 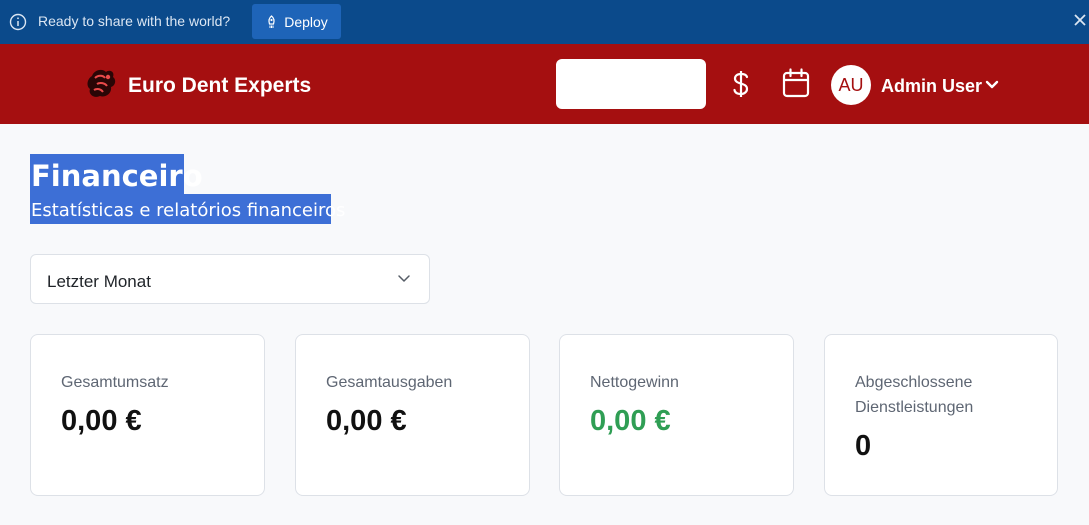 What do you see at coordinates (230, 279) in the screenshot?
I see `period-select: Letzter Monat` at bounding box center [230, 279].